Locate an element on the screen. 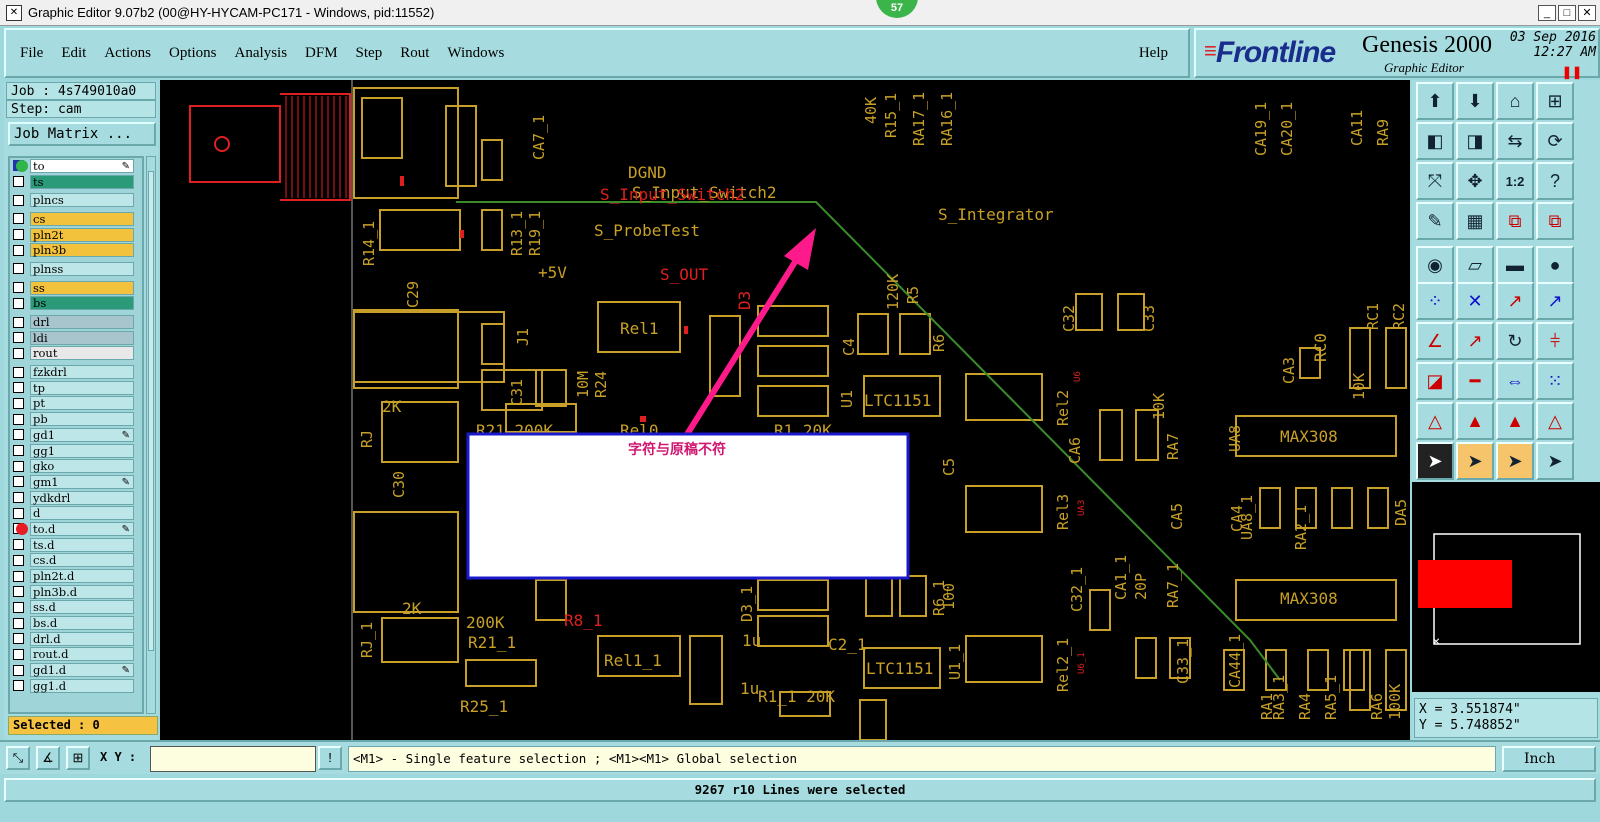  slope-icon: ∠ is located at coordinates (1435, 341).